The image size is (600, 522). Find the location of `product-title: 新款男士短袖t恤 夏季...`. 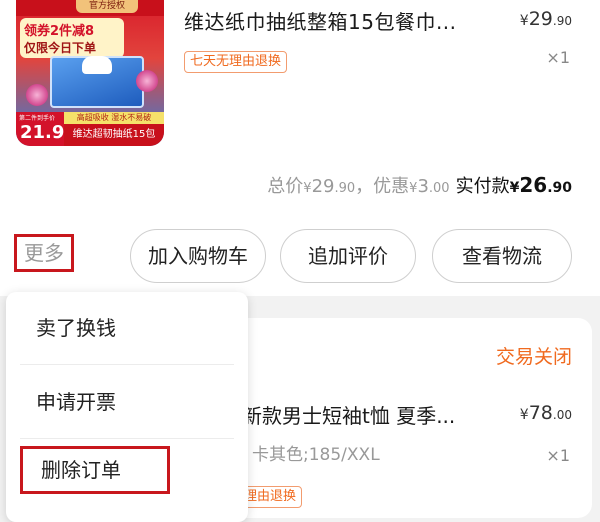

product-title: 新款男士短袖t恤 夏季... is located at coordinates (348, 414).